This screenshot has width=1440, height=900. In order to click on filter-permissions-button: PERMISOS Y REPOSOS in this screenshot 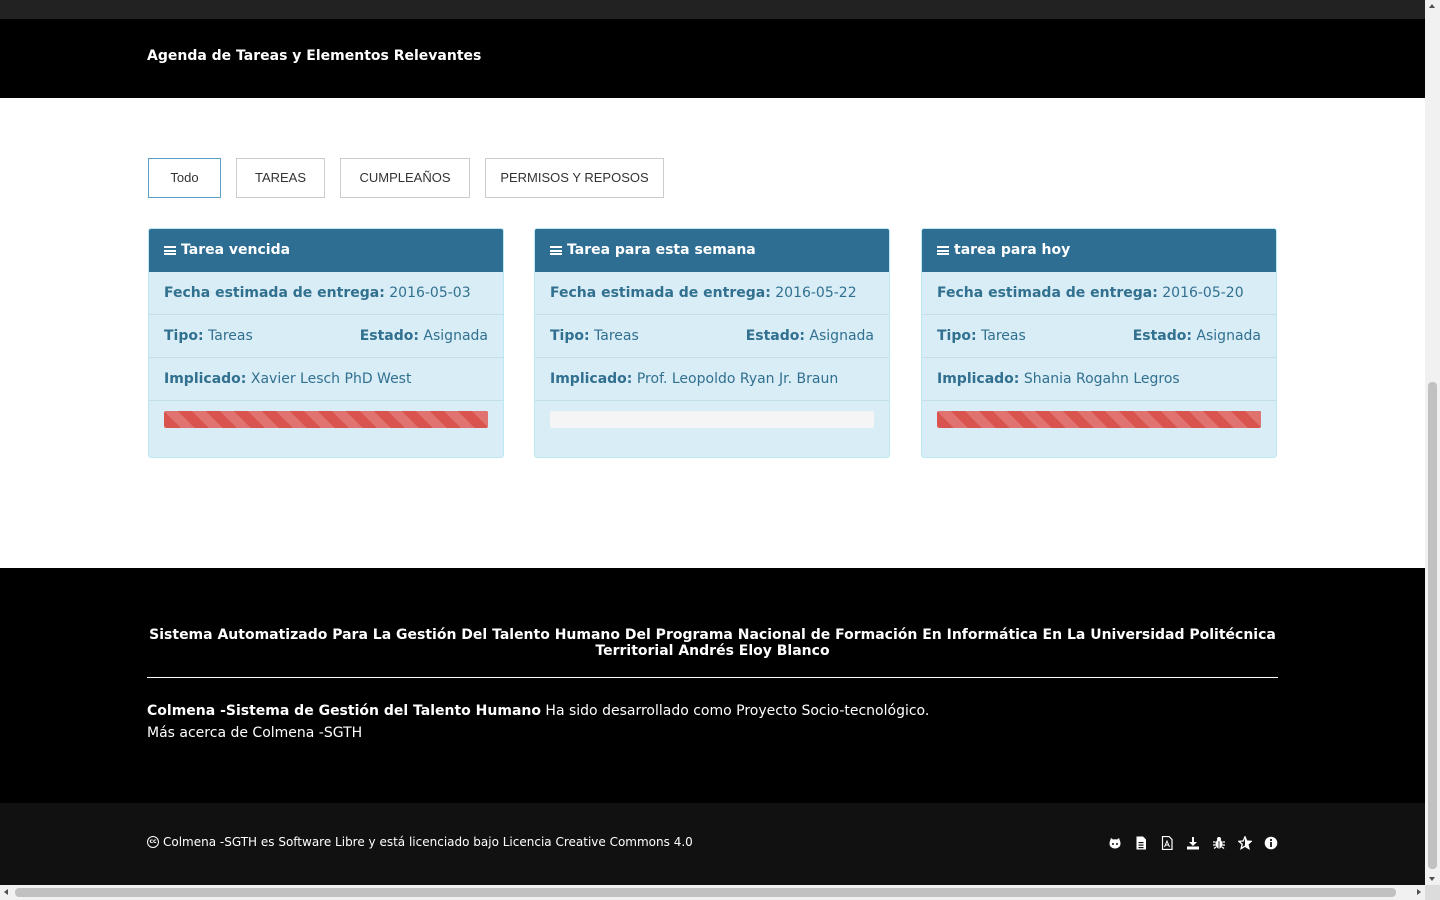, I will do `click(574, 178)`.